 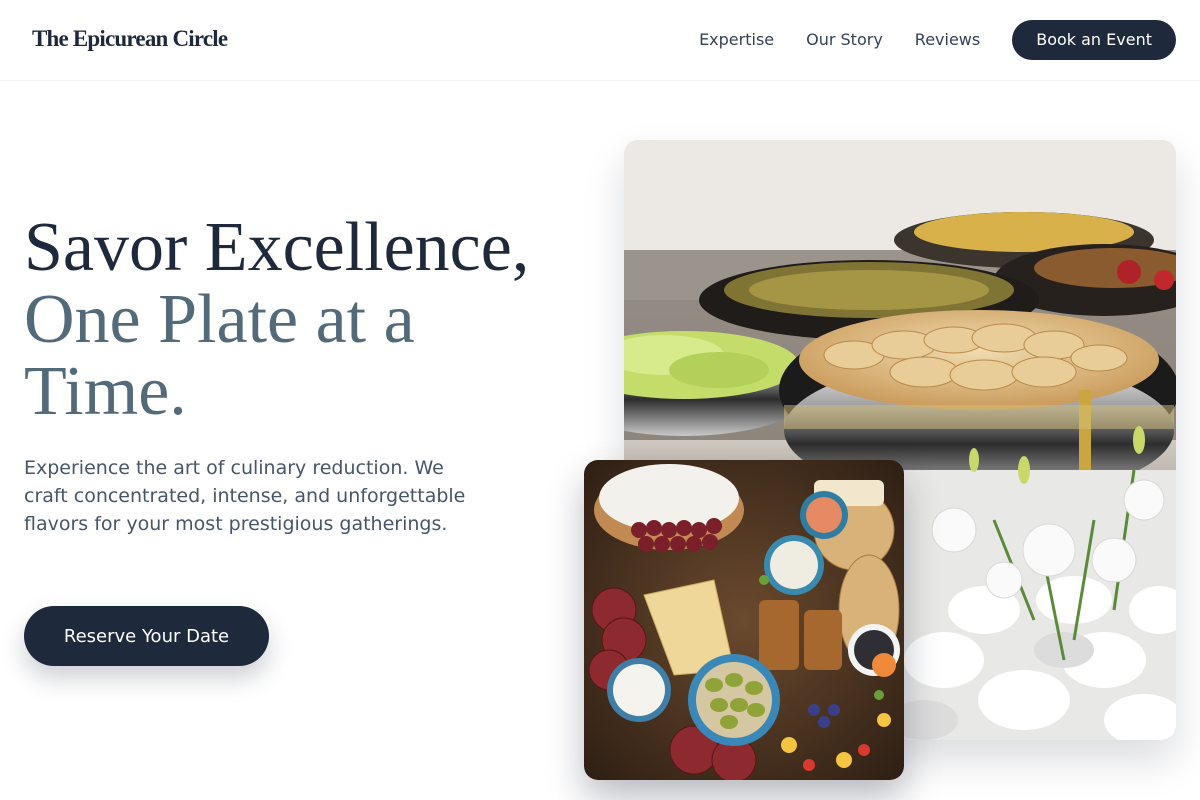 I want to click on charcuterie-board-image, so click(x=744, y=620).